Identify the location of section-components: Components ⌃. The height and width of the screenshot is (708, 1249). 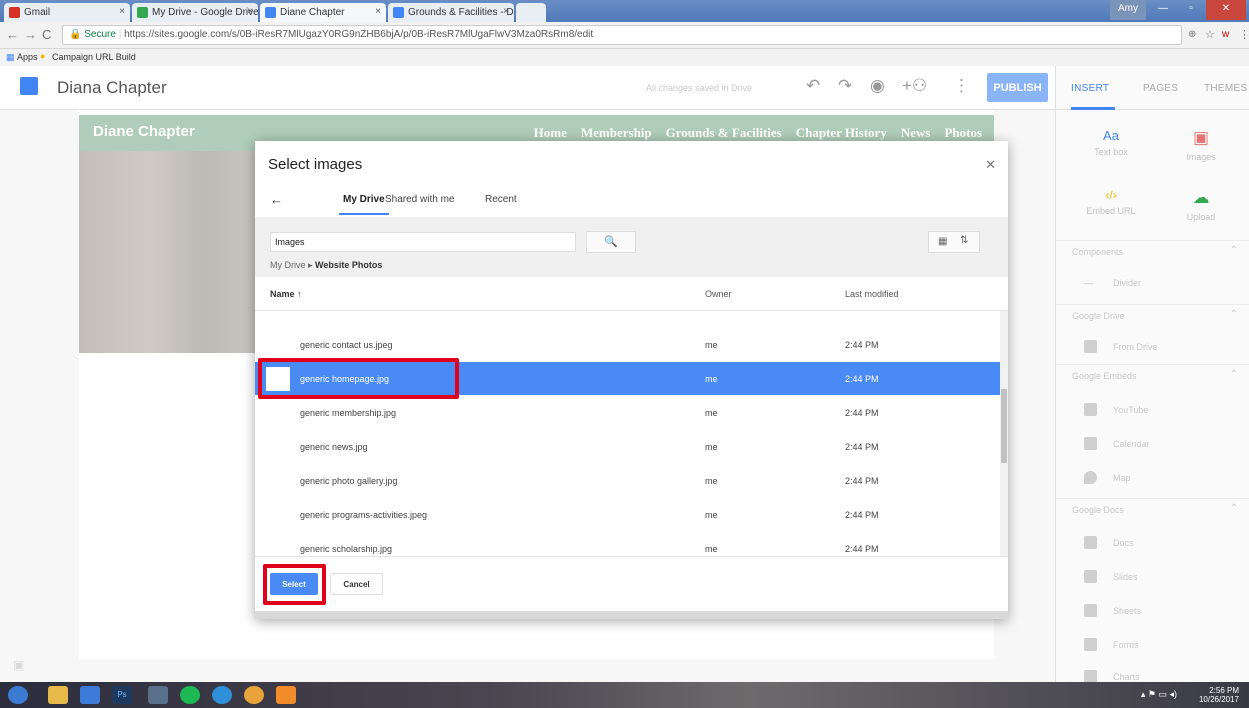
(1152, 251).